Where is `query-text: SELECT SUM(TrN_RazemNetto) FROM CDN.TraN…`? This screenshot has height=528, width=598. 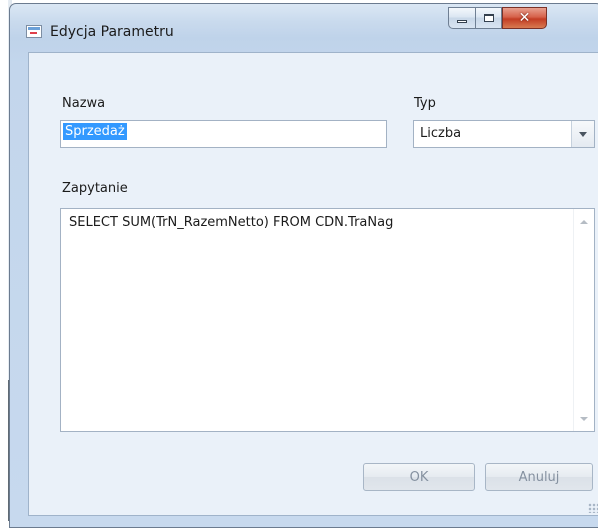 query-text: SELECT SUM(TrN_RazemNetto) FROM CDN.TraN… is located at coordinates (231, 222).